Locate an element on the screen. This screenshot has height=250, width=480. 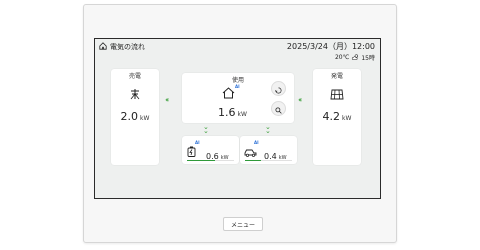
battery-ai-badge: AI is located at coordinates (197, 142).